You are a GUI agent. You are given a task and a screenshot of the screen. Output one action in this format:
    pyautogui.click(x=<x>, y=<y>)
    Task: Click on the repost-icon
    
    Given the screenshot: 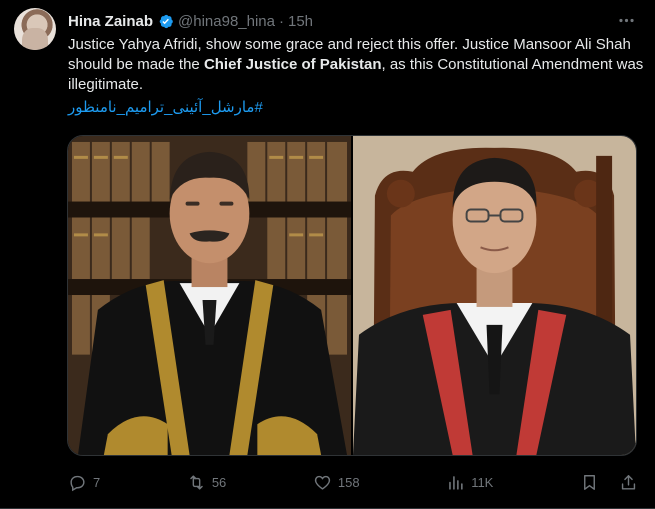 What is the action you would take?
    pyautogui.click(x=196, y=482)
    